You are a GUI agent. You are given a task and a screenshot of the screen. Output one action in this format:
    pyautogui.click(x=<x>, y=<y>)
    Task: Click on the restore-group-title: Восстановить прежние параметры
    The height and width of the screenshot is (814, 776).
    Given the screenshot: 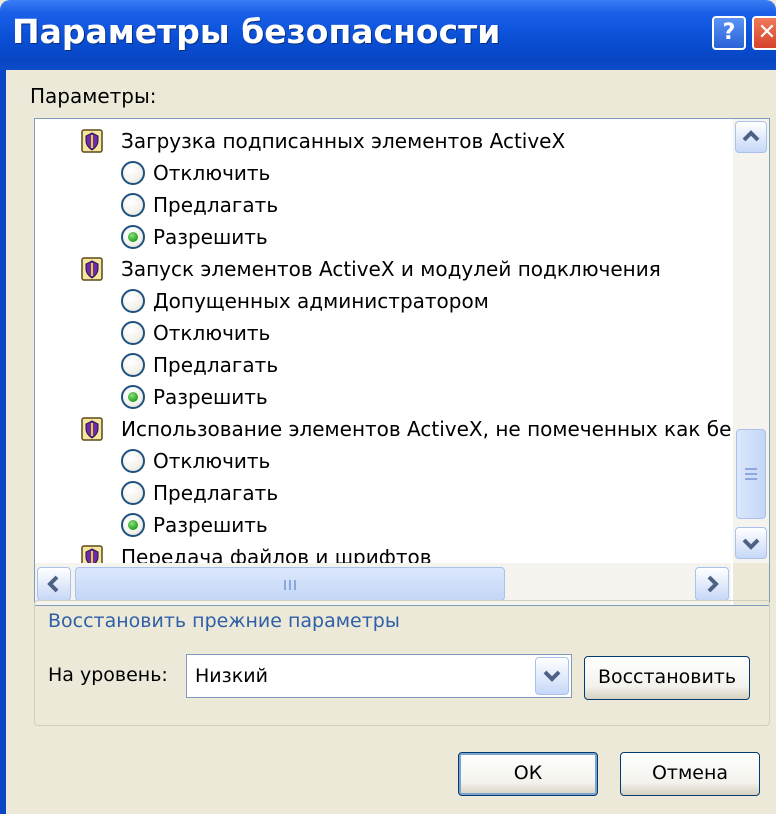 What is the action you would take?
    pyautogui.click(x=224, y=621)
    